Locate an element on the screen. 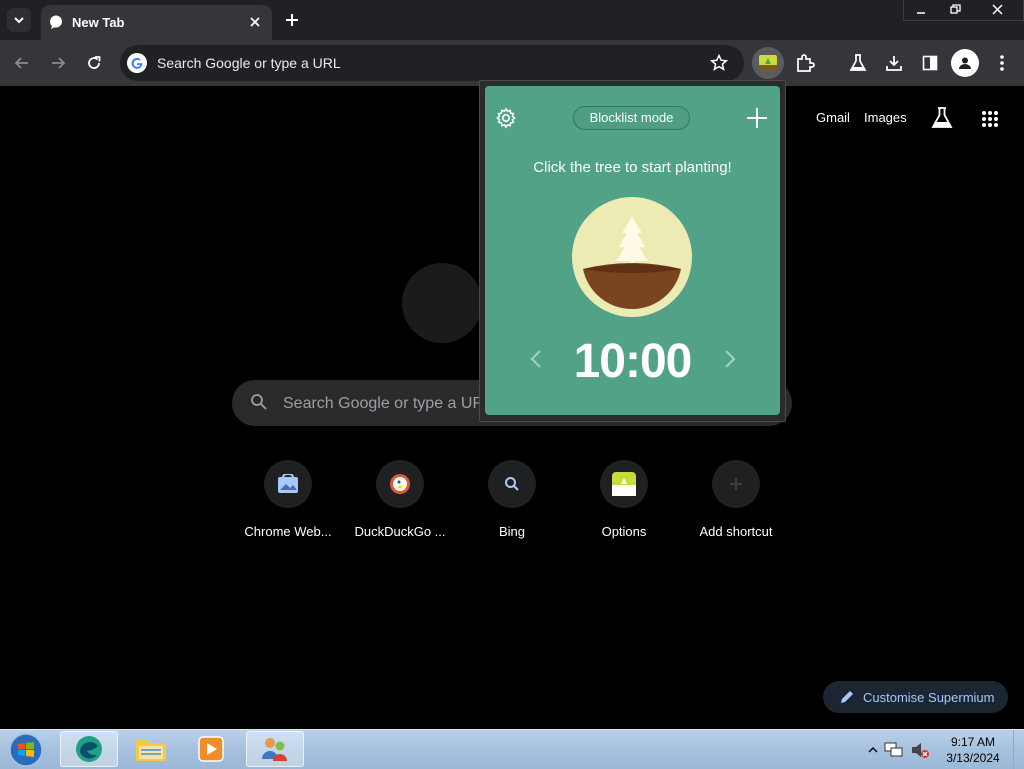 This screenshot has width=1024, height=769. downloads-button is located at coordinates (894, 63).